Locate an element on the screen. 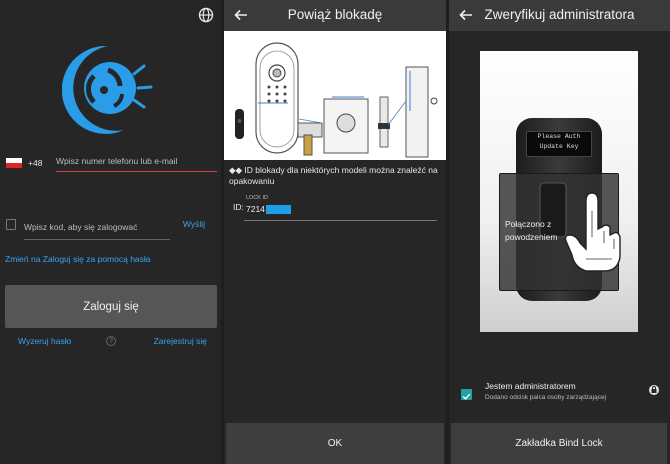 This screenshot has height=464, width=670. register-link: Zarejestruj się is located at coordinates (180, 341).